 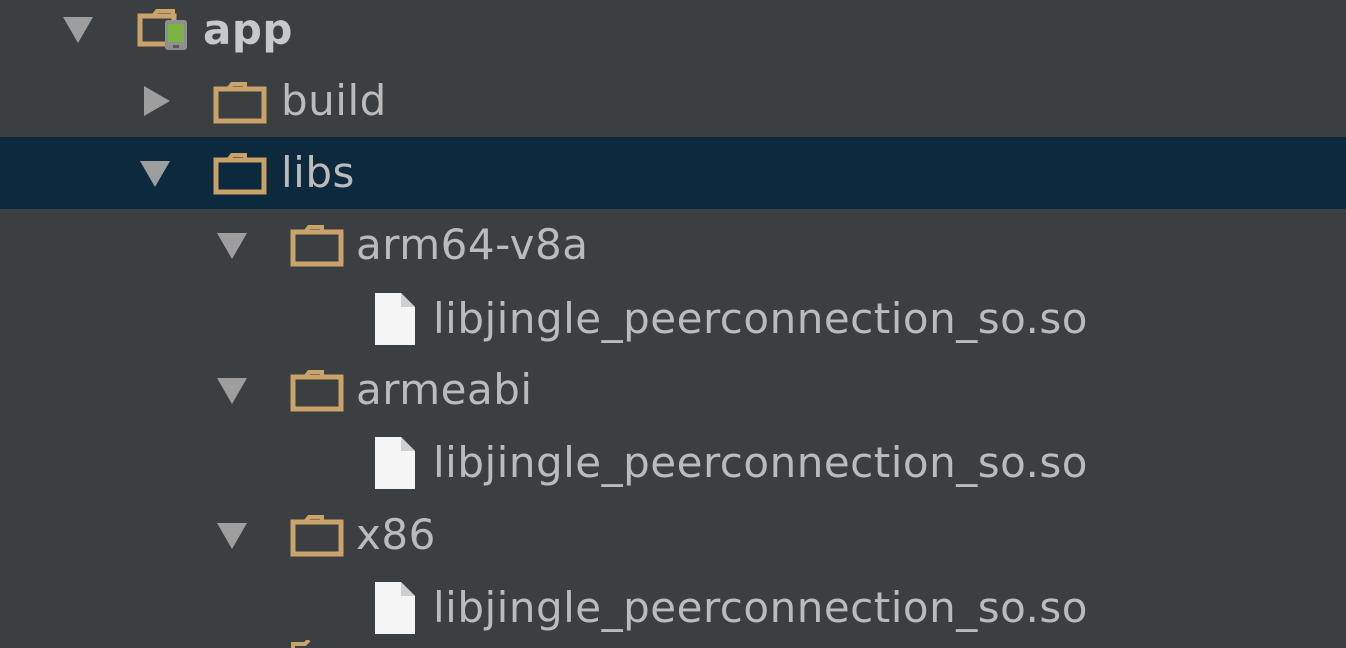 What do you see at coordinates (472, 244) in the screenshot?
I see `node-label: arm64-v8a` at bounding box center [472, 244].